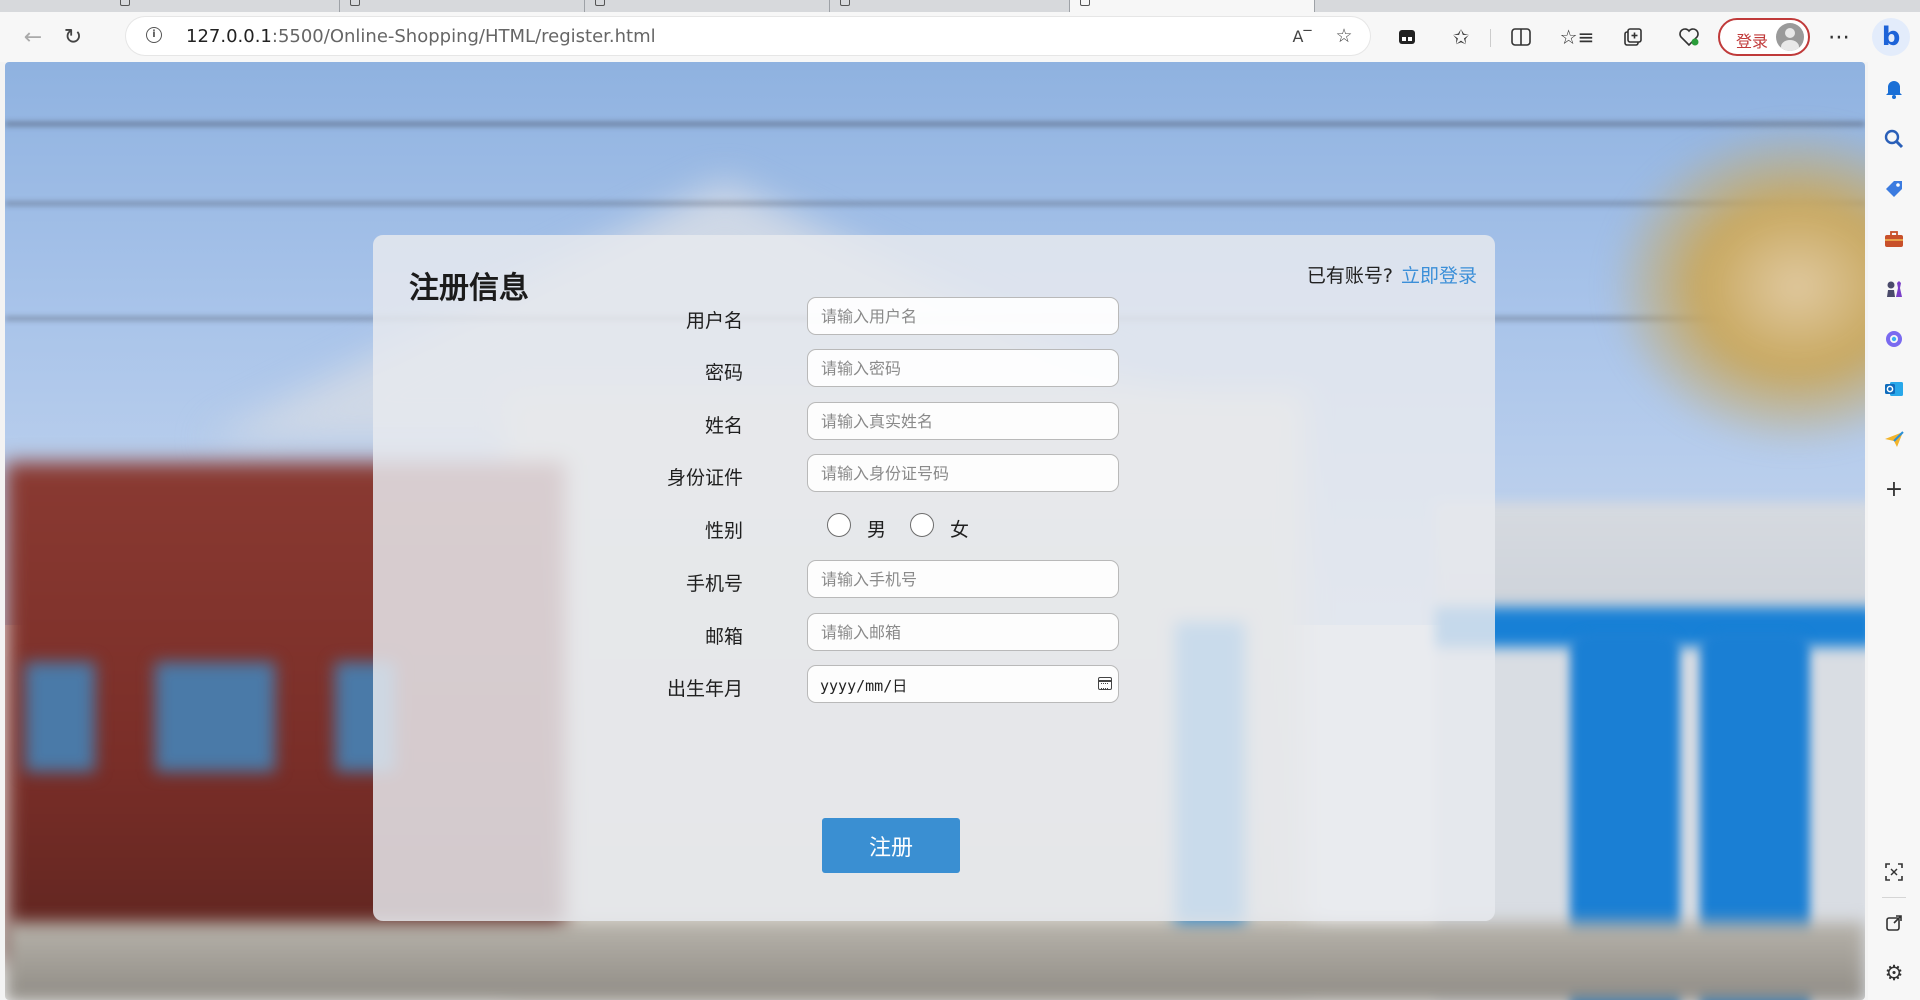 This screenshot has height=1000, width=1920. What do you see at coordinates (1894, 239) in the screenshot?
I see `toolbox-icon` at bounding box center [1894, 239].